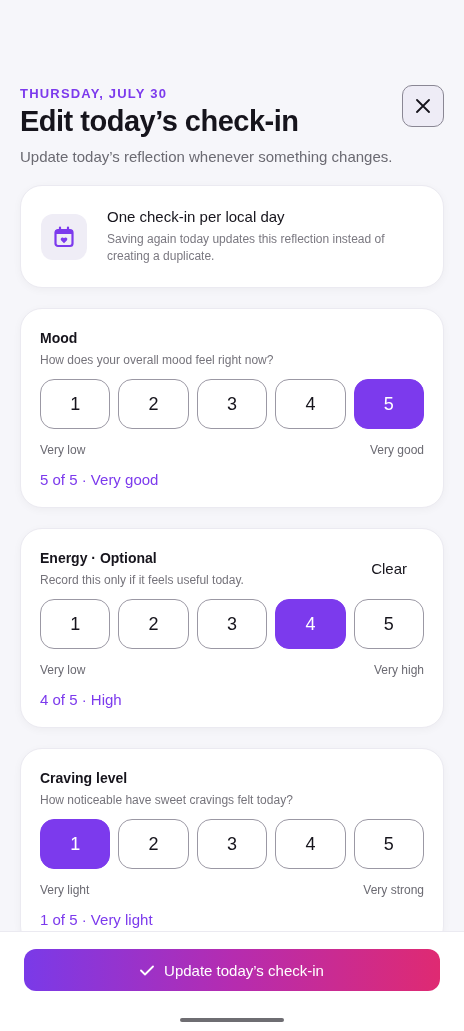  What do you see at coordinates (94, 93) in the screenshot?
I see `date-label: THURSDAY, JULY 30` at bounding box center [94, 93].